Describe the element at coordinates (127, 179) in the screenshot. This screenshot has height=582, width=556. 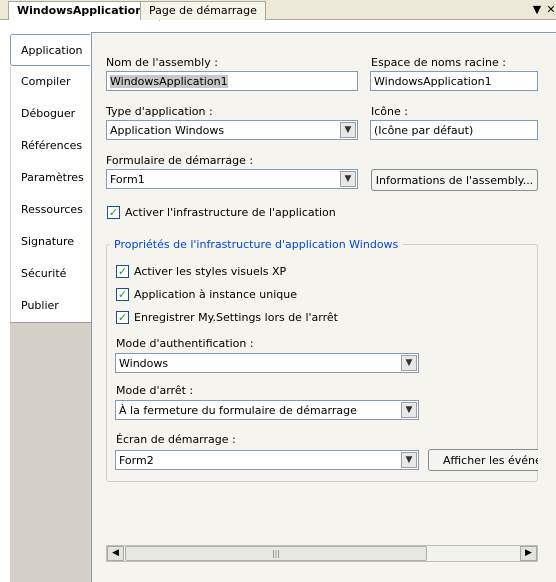
I see `startup-form-value: Form1` at that location.